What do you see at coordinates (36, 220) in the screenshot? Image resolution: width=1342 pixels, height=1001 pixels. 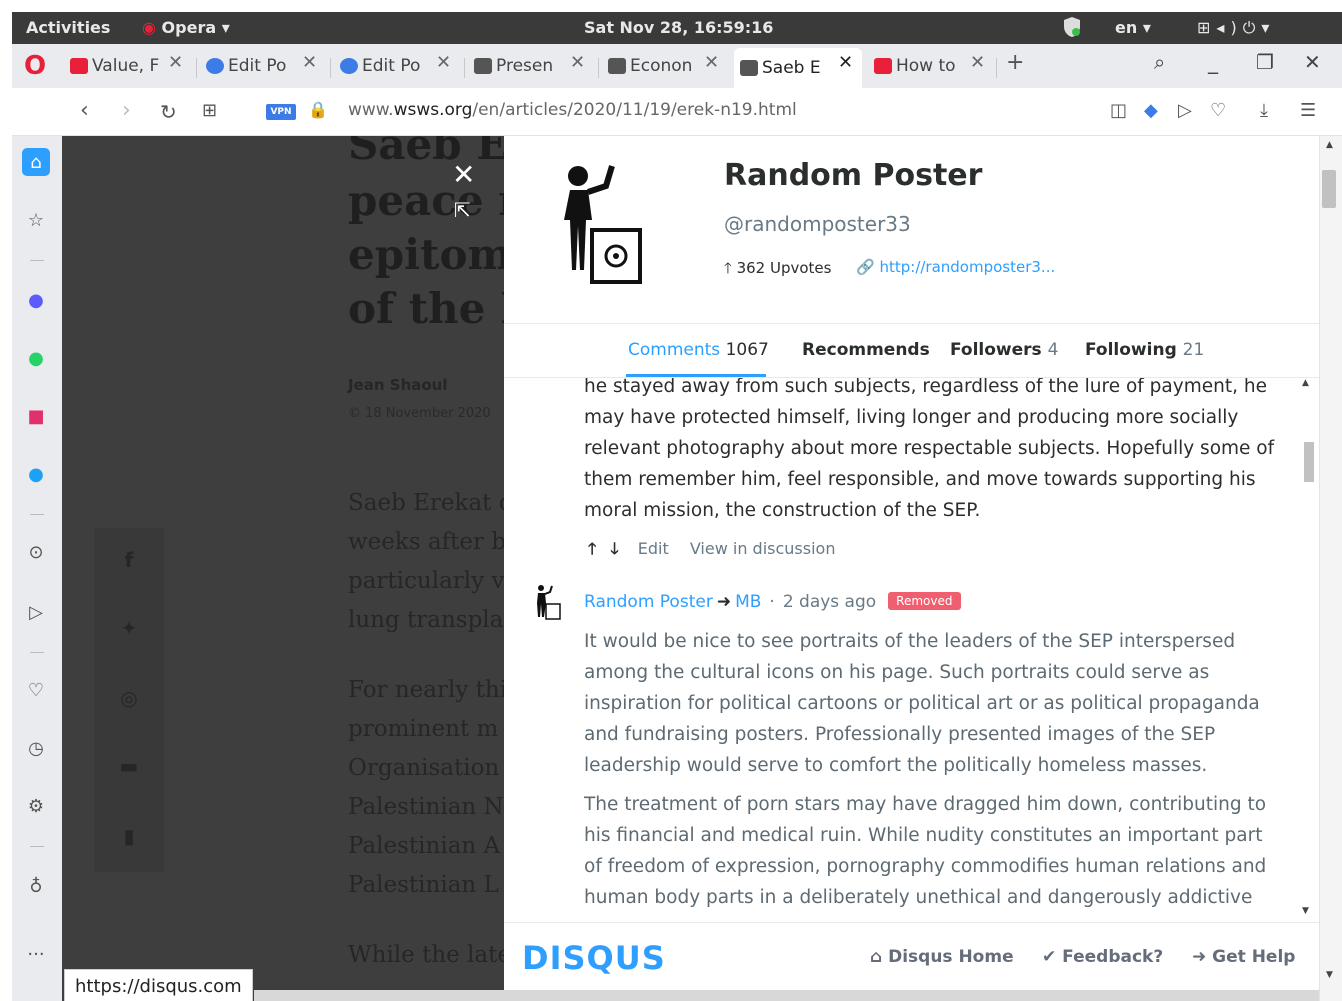 I see `bookmarks-star-icon: ☆` at bounding box center [36, 220].